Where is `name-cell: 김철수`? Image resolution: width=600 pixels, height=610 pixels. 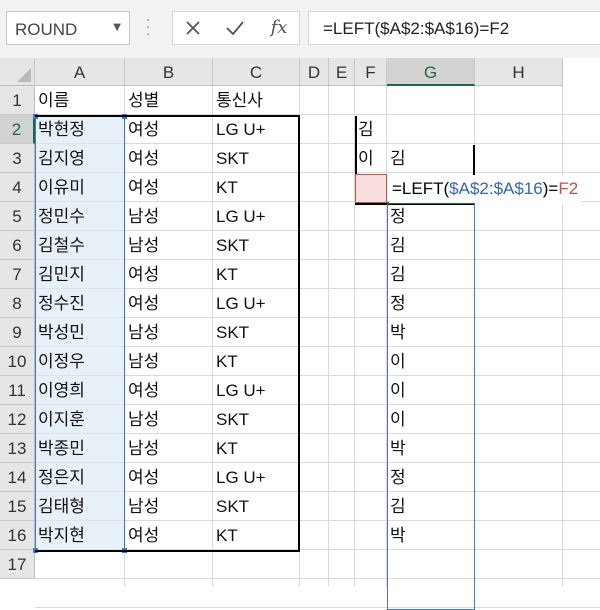
name-cell: 김철수 is located at coordinates (80, 245).